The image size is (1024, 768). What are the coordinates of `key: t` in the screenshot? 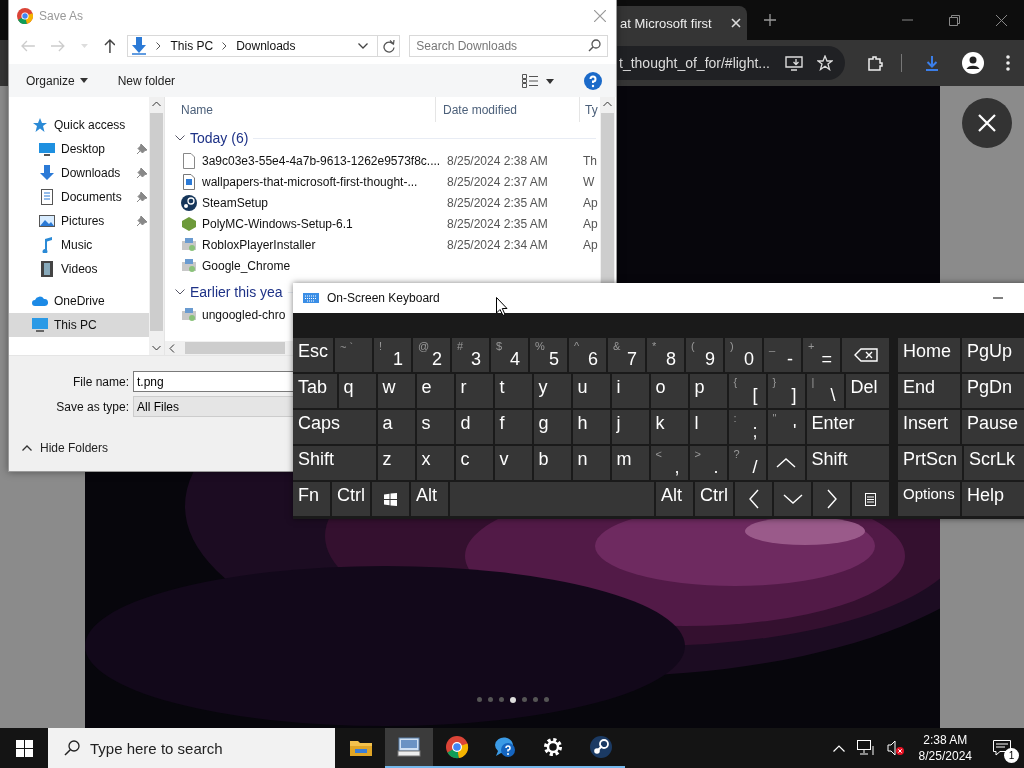 It's located at (513, 391).